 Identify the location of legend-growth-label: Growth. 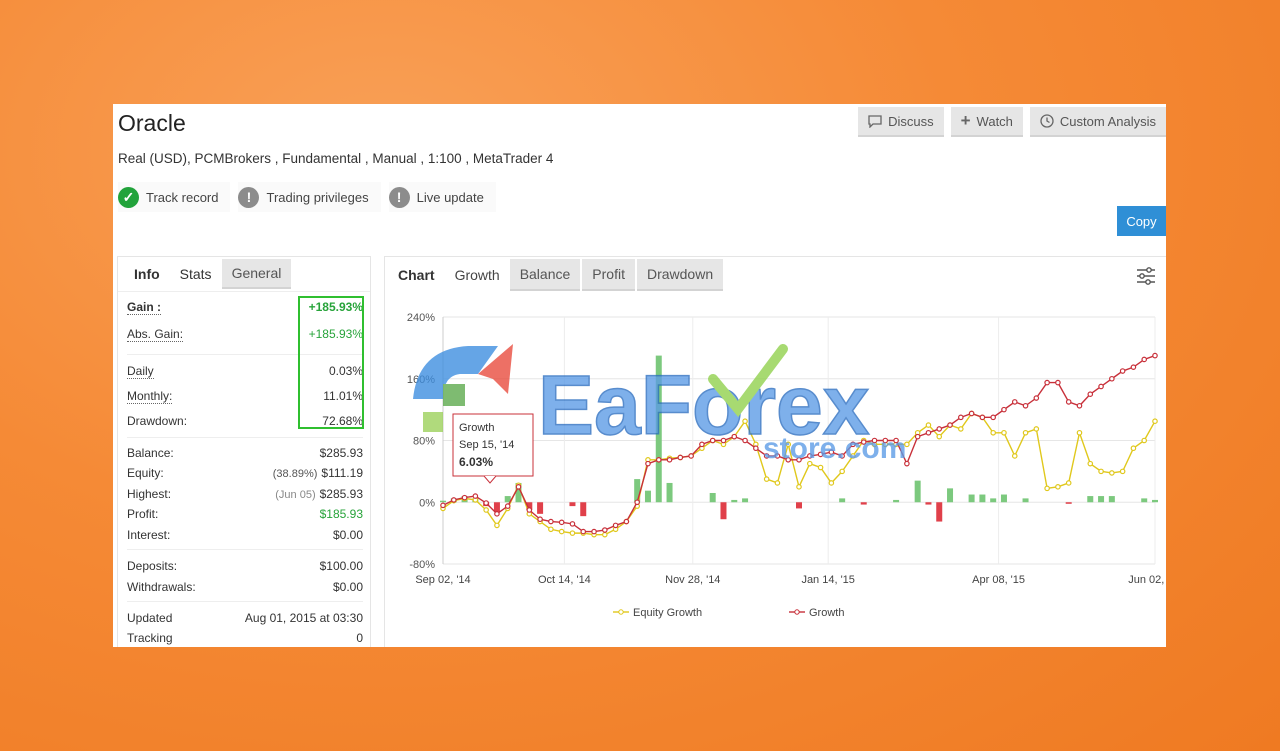
(826, 613).